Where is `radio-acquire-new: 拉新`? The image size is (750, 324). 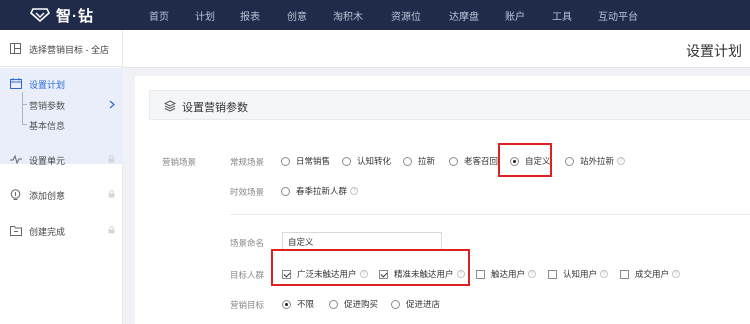 radio-acquire-new: 拉新 is located at coordinates (419, 161).